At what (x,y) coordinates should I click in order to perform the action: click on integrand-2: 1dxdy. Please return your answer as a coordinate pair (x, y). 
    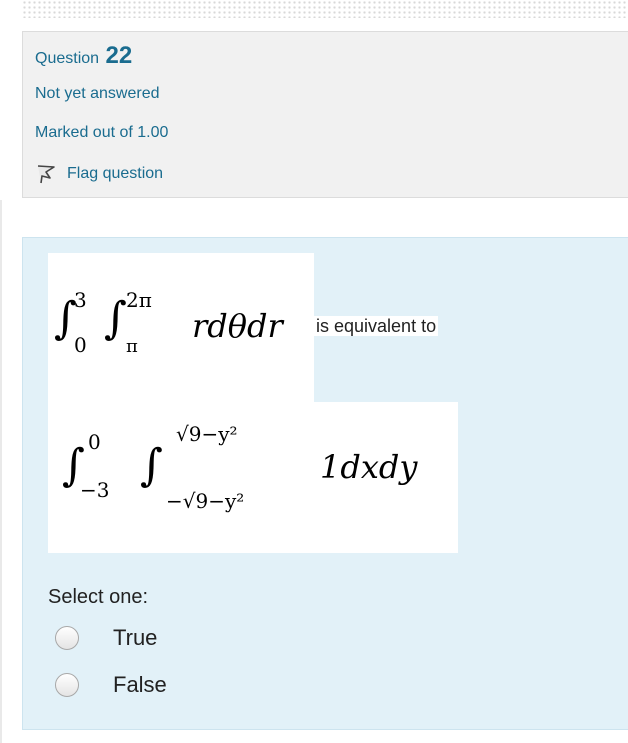
    Looking at the image, I should click on (369, 467).